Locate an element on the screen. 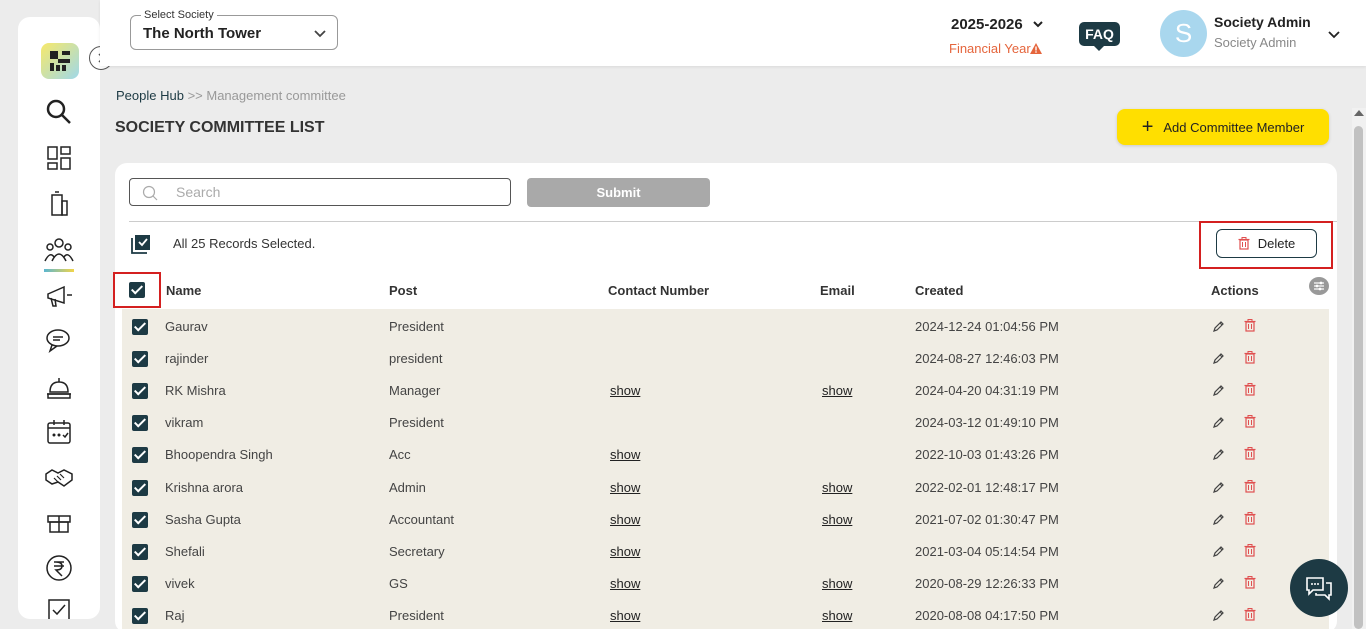  cell-post: Admin is located at coordinates (407, 487).